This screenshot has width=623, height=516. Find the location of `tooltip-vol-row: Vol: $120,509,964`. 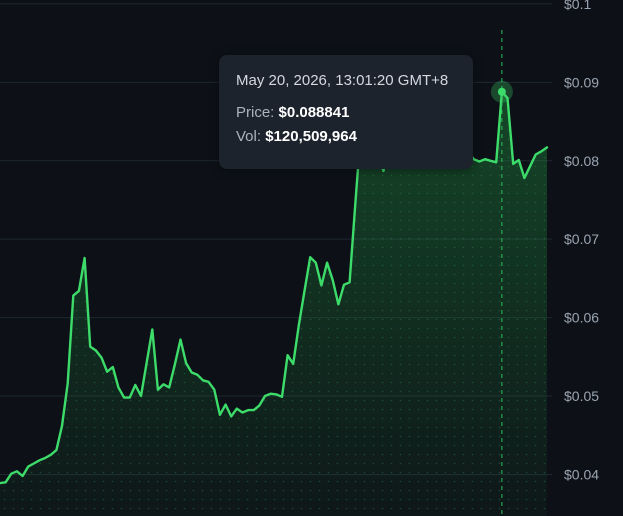

tooltip-vol-row: Vol: $120,509,964 is located at coordinates (346, 136).